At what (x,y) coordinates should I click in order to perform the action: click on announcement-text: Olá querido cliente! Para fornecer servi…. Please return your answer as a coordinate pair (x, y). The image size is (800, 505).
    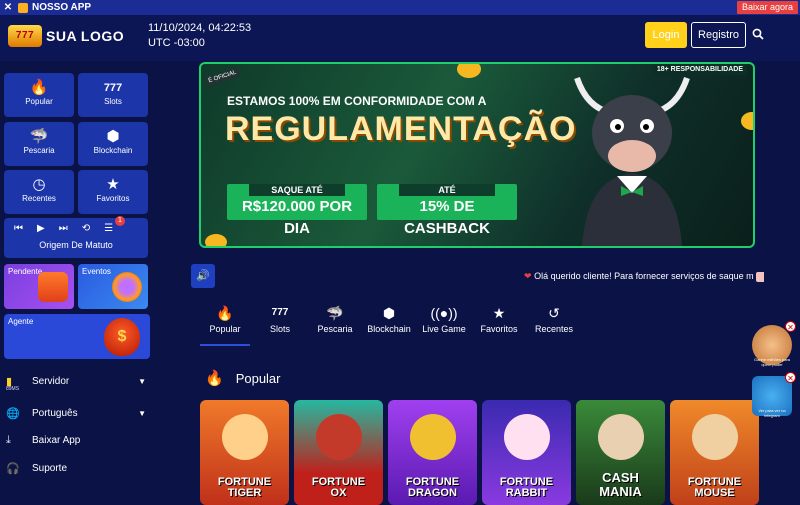
    Looking at the image, I should click on (644, 276).